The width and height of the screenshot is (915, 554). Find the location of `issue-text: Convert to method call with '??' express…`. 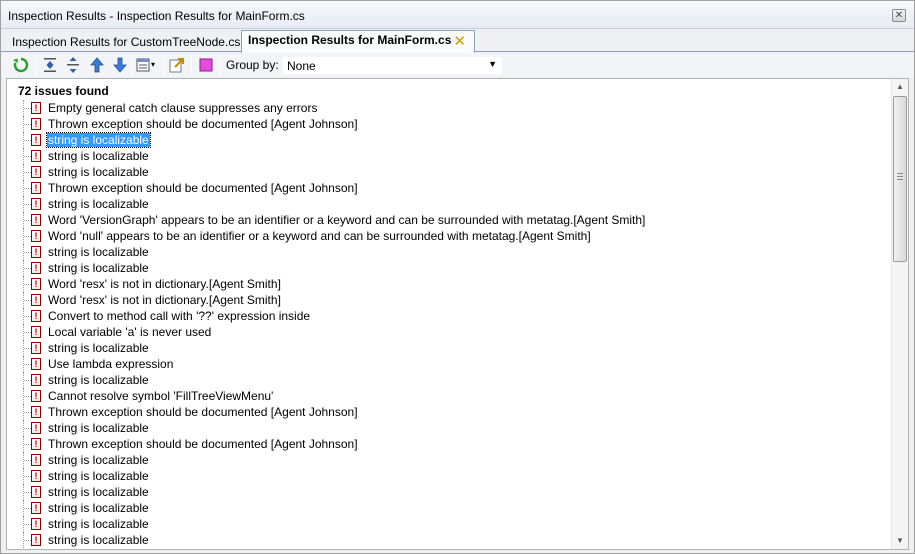

issue-text: Convert to method call with '??' express… is located at coordinates (179, 316).